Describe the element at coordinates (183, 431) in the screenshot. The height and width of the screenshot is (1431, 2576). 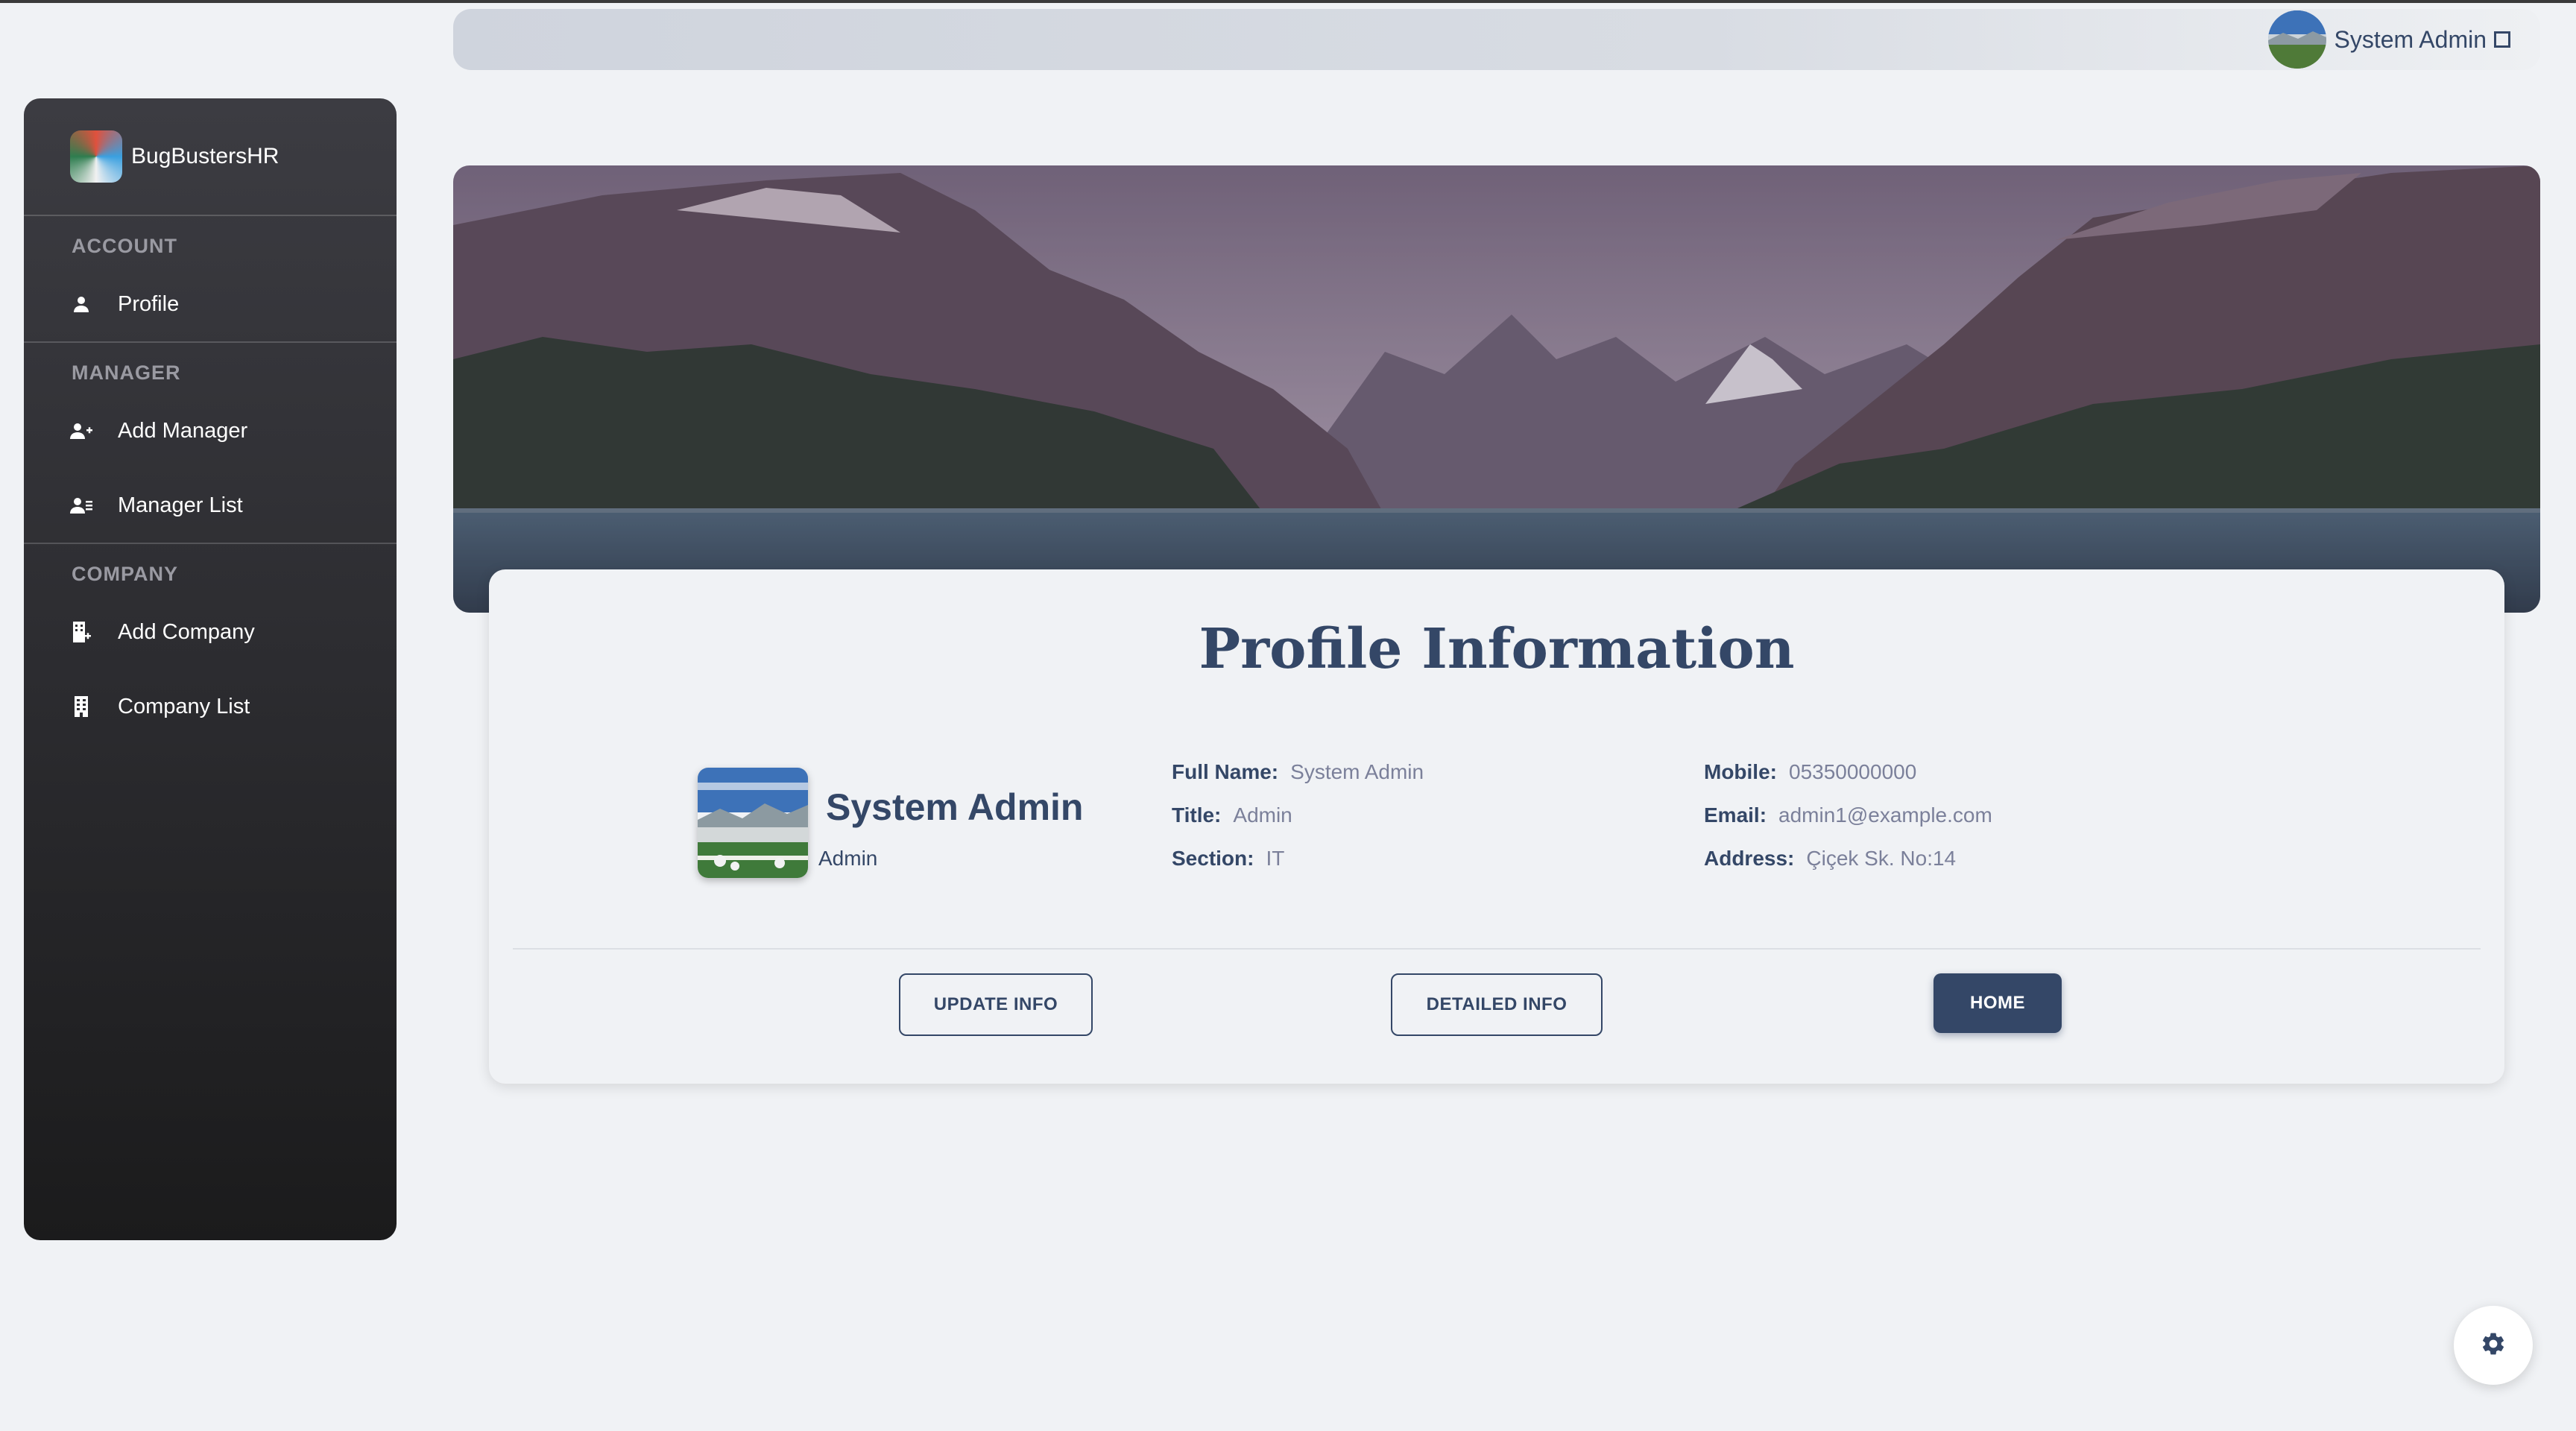
I see `sidebar-item-label: Add Manager` at that location.